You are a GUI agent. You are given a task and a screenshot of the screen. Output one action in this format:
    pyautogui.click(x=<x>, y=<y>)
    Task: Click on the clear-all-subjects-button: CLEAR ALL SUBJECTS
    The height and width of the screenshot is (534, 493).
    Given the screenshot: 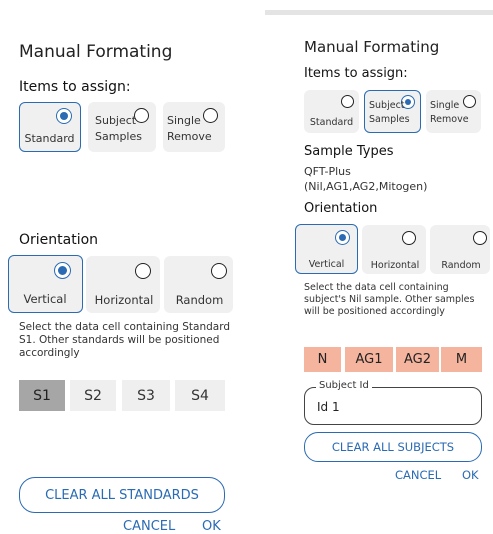 What is the action you would take?
    pyautogui.click(x=393, y=447)
    